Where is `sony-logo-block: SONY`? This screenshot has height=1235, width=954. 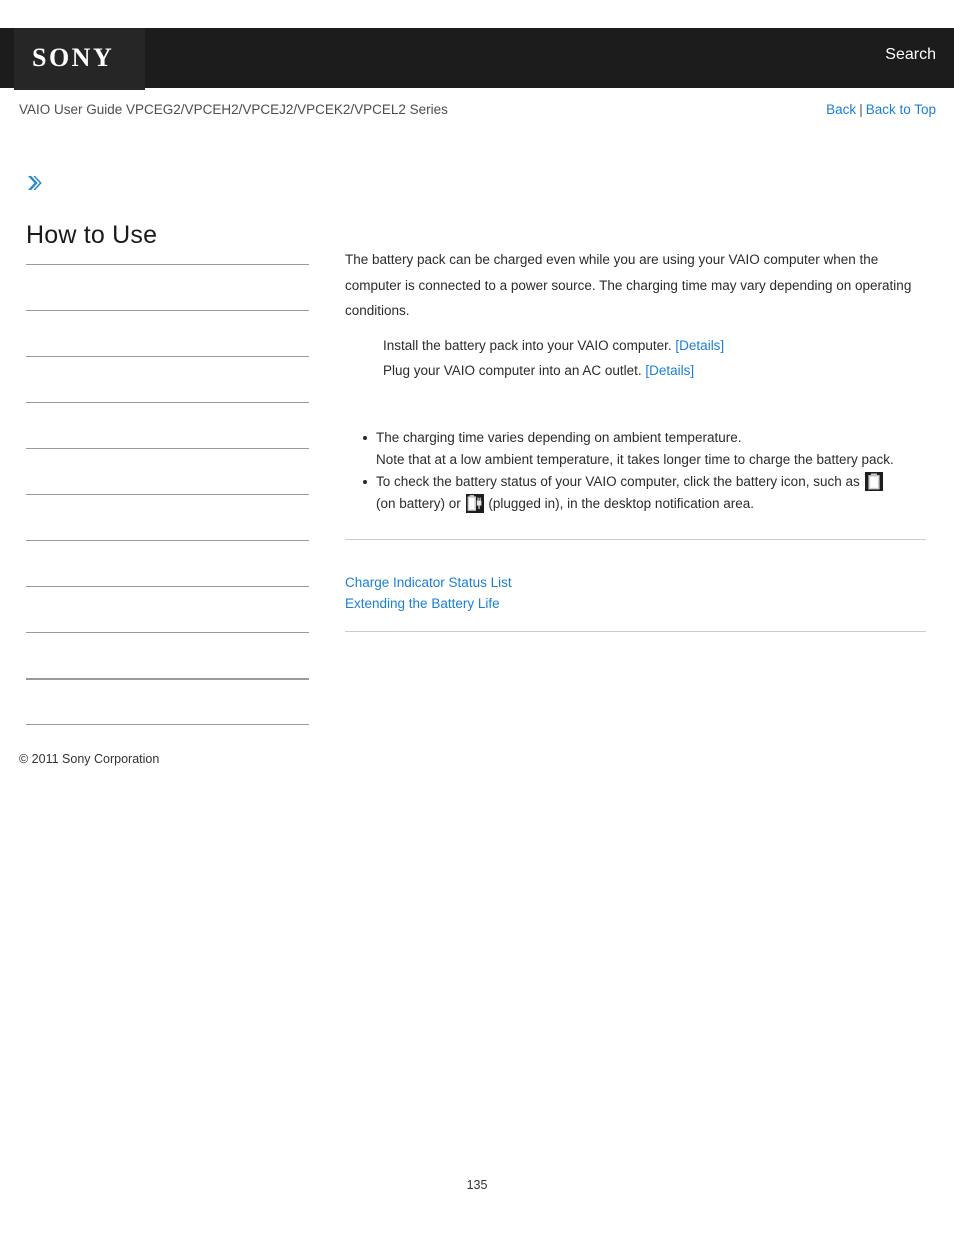
sony-logo-block: SONY is located at coordinates (79, 59).